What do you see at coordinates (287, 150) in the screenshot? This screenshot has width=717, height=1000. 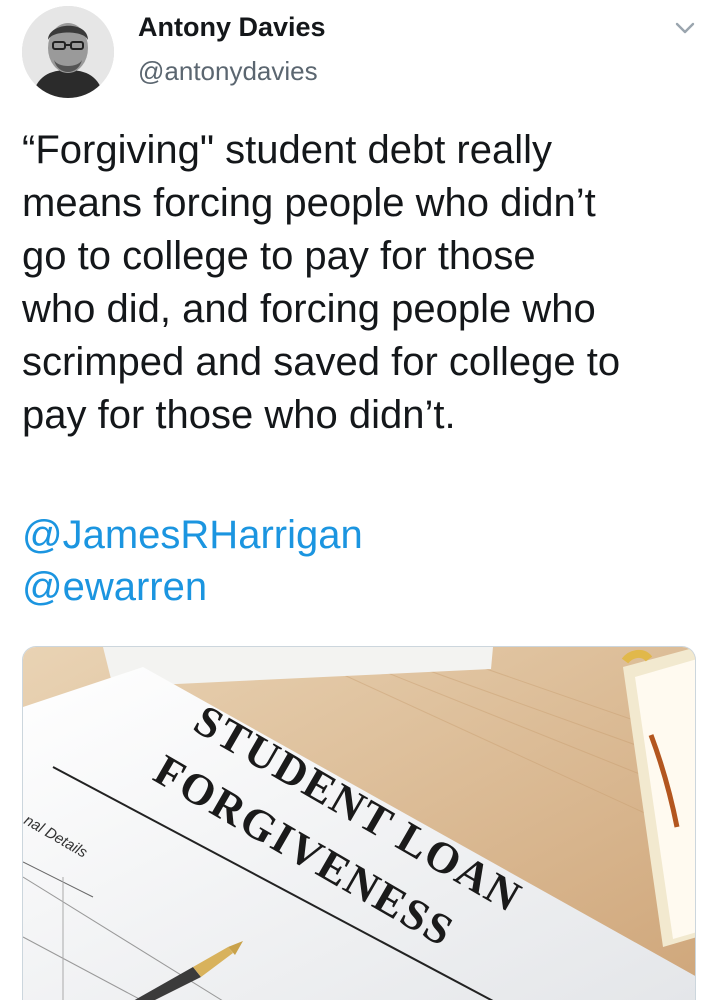 I see `tweet-text-line: “Forgiving" student debt really` at bounding box center [287, 150].